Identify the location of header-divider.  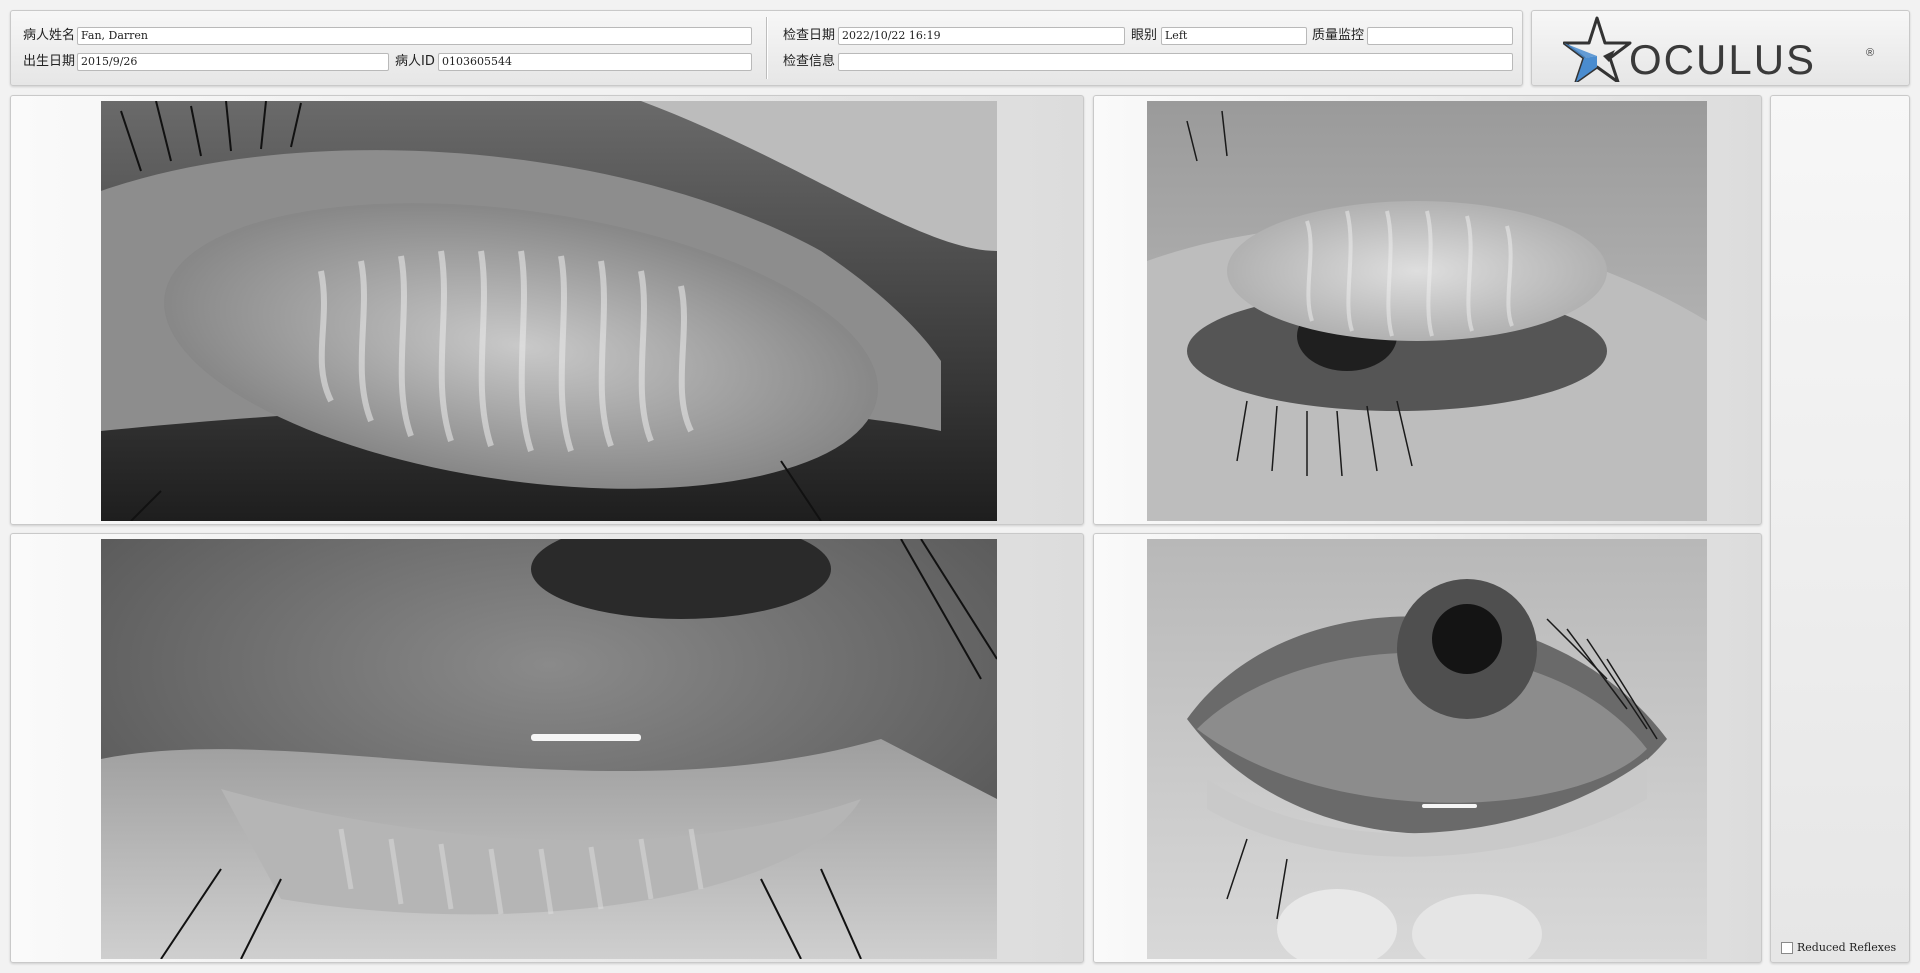
(767, 48).